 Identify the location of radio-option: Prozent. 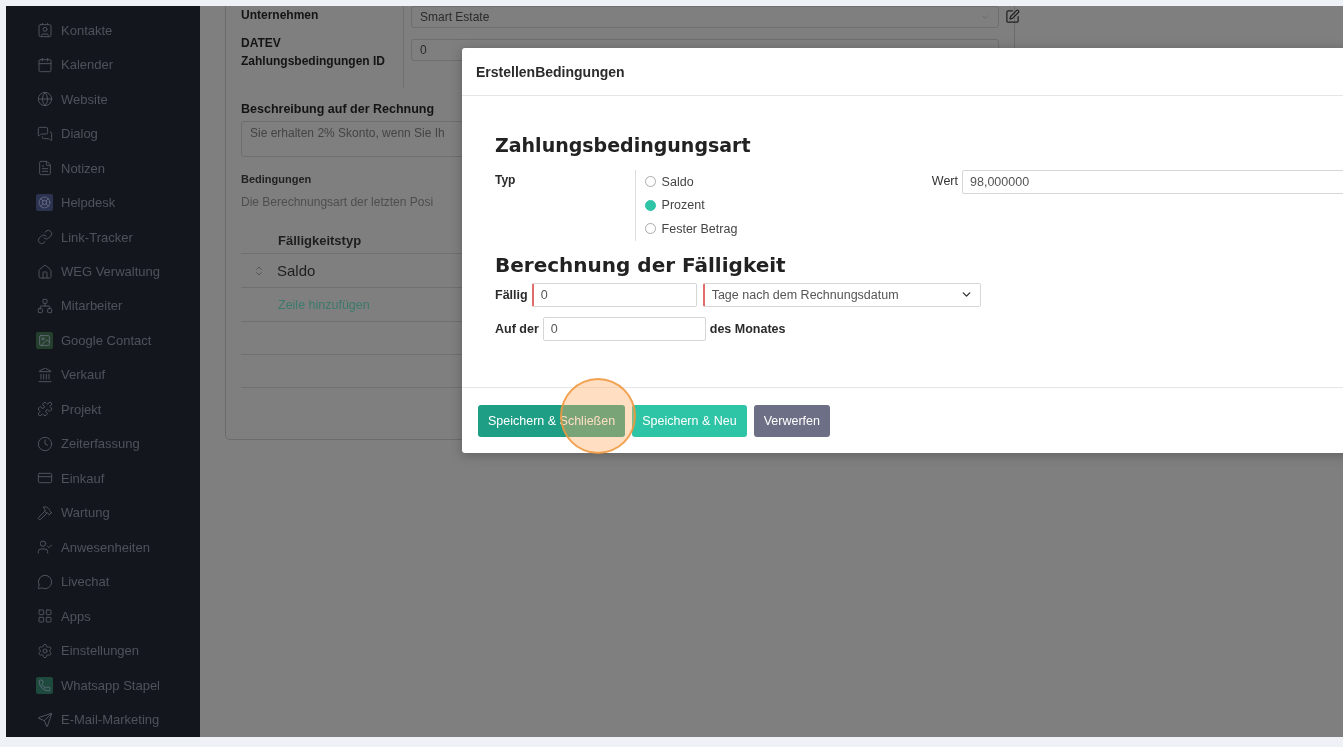
(784, 205).